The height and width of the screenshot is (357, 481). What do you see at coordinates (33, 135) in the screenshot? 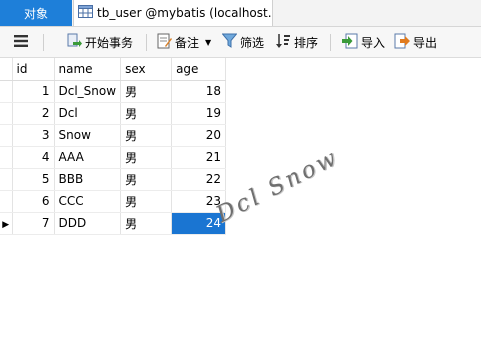
I see `cell-id: 3` at bounding box center [33, 135].